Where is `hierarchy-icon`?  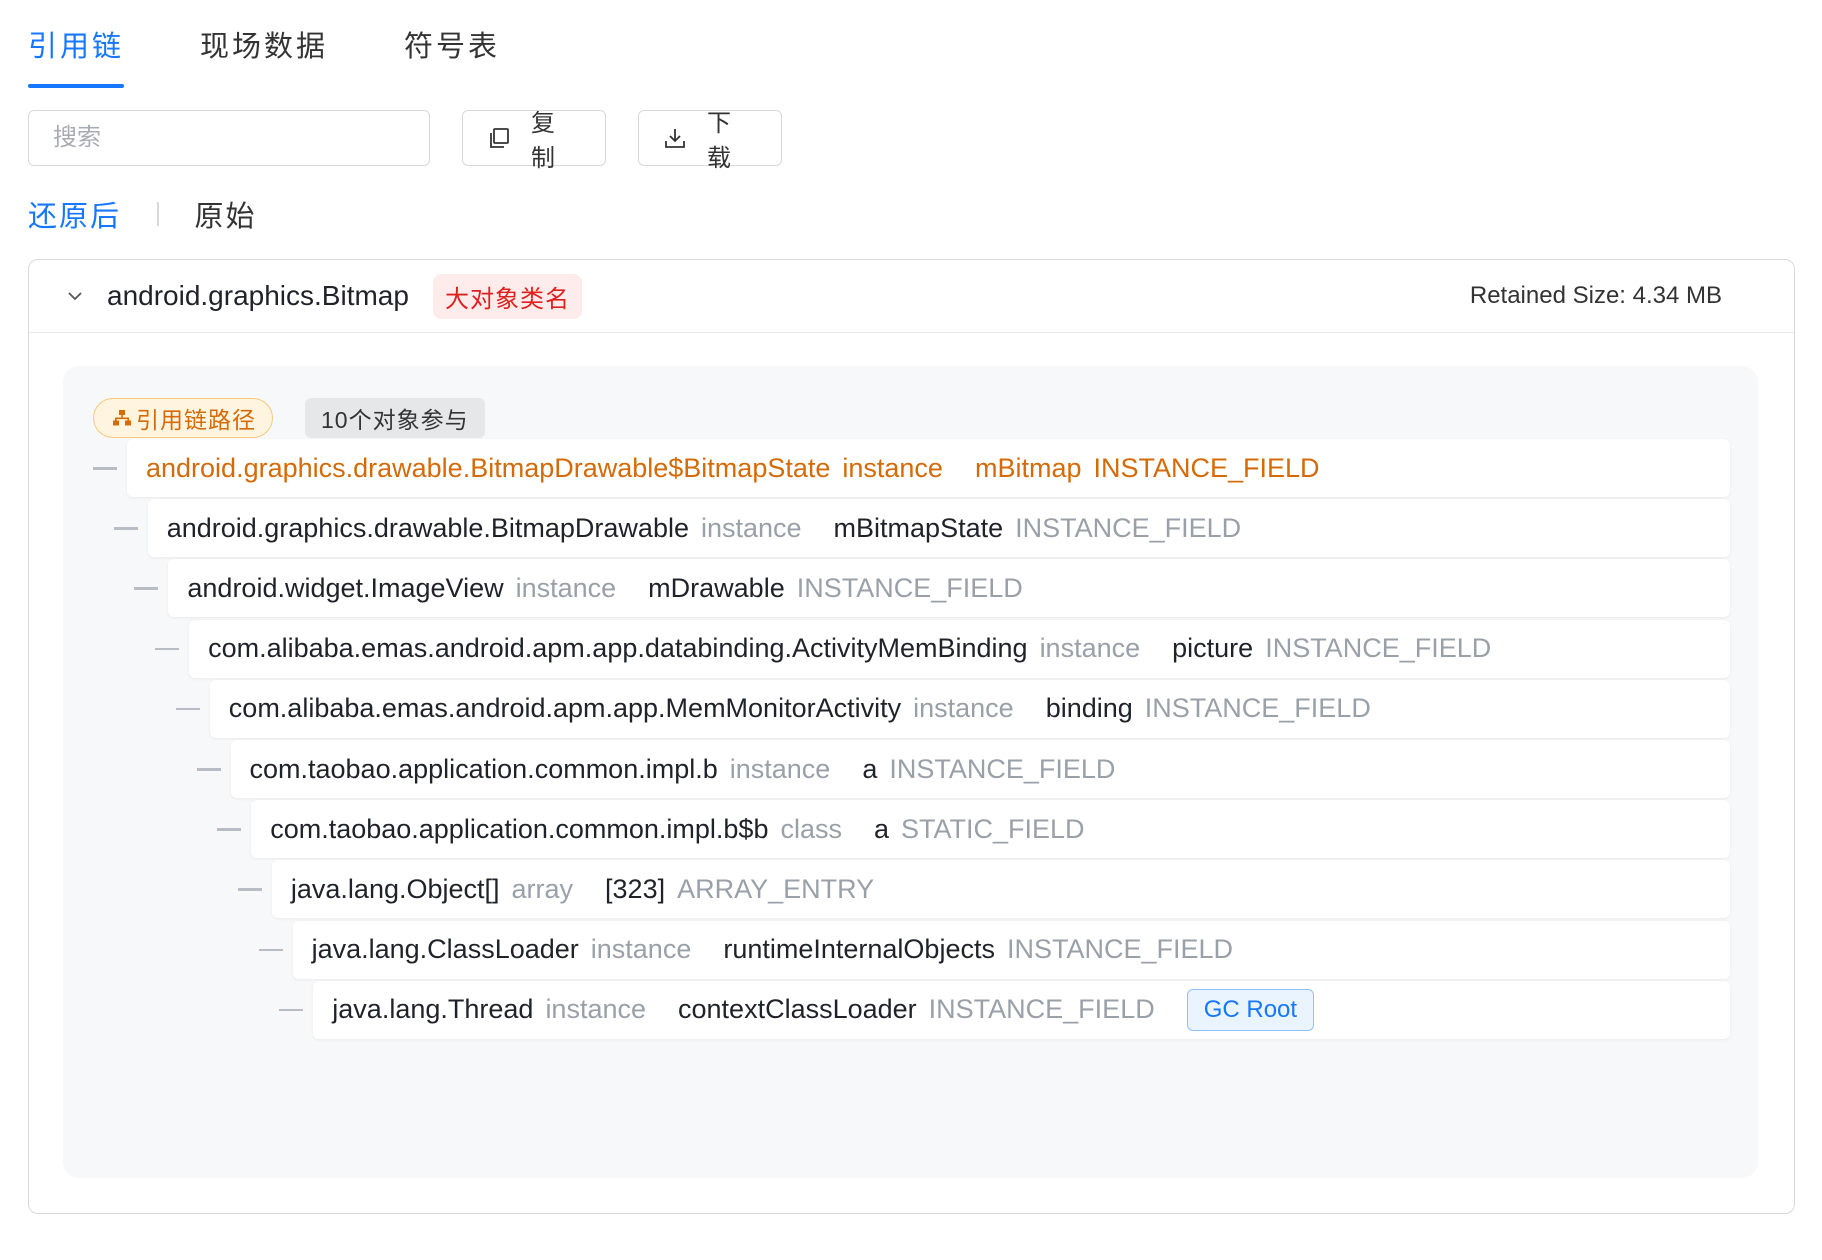 hierarchy-icon is located at coordinates (122, 418).